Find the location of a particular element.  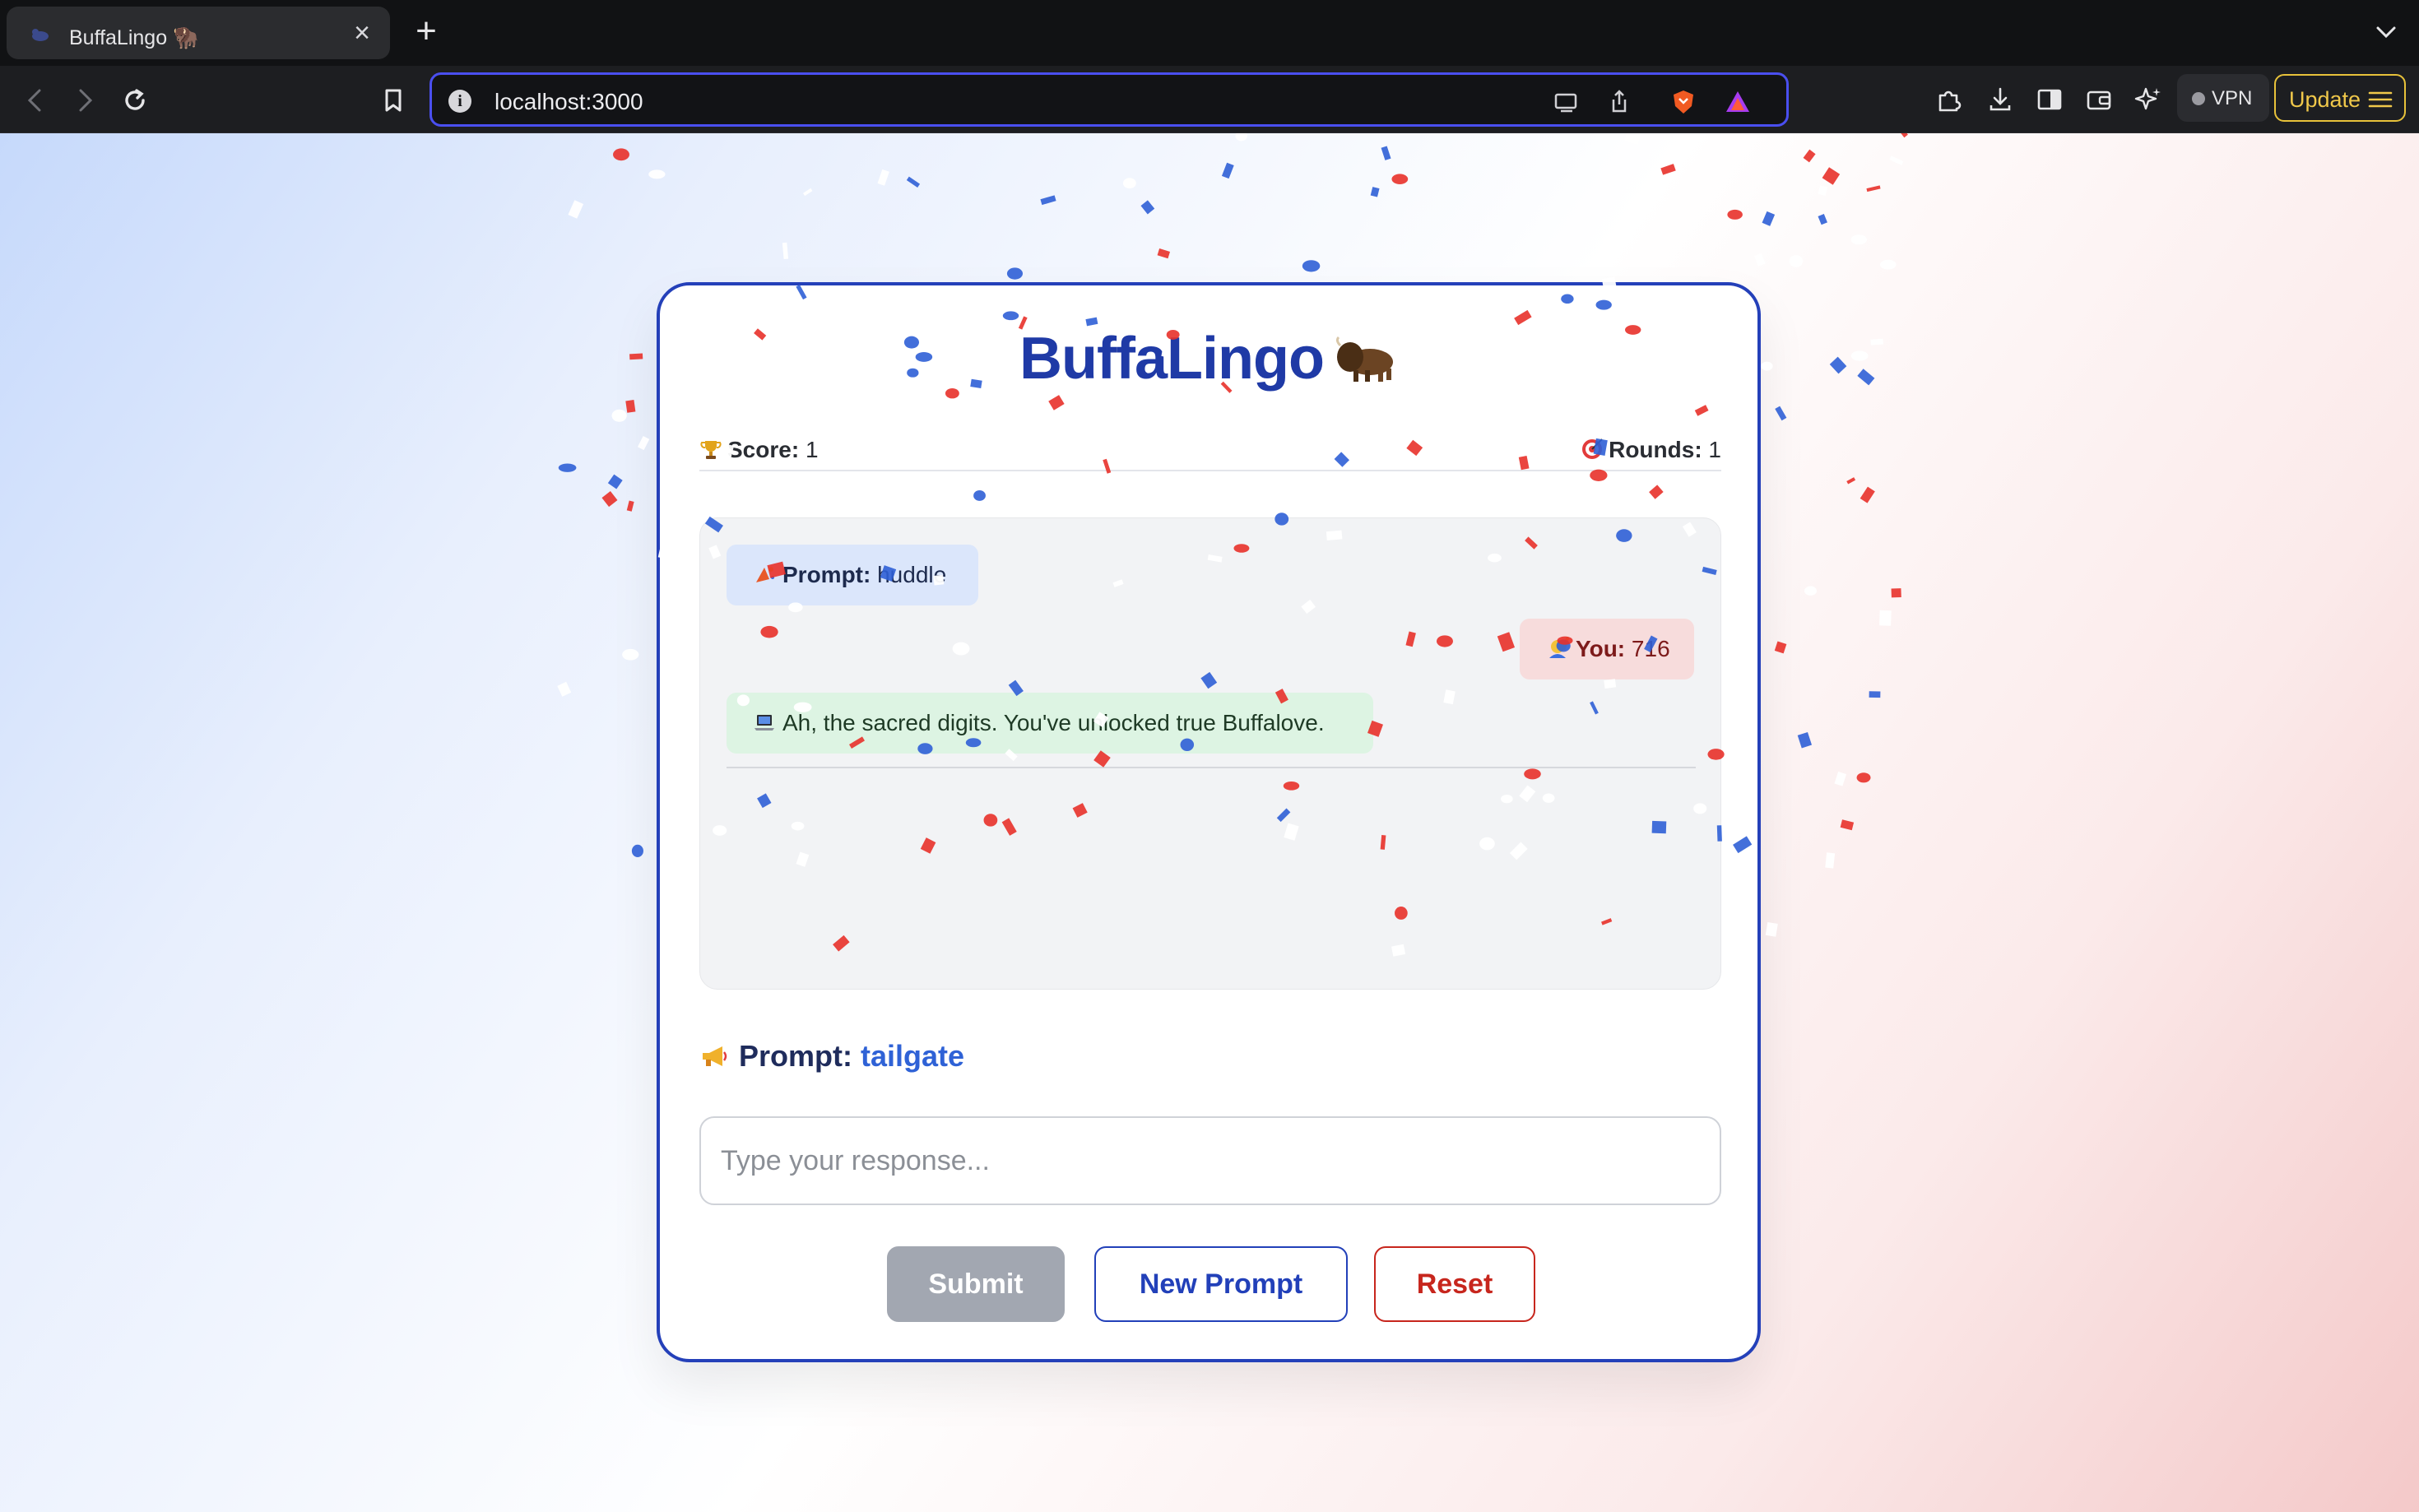

app-title: BuffaLingo is located at coordinates (1208, 358).